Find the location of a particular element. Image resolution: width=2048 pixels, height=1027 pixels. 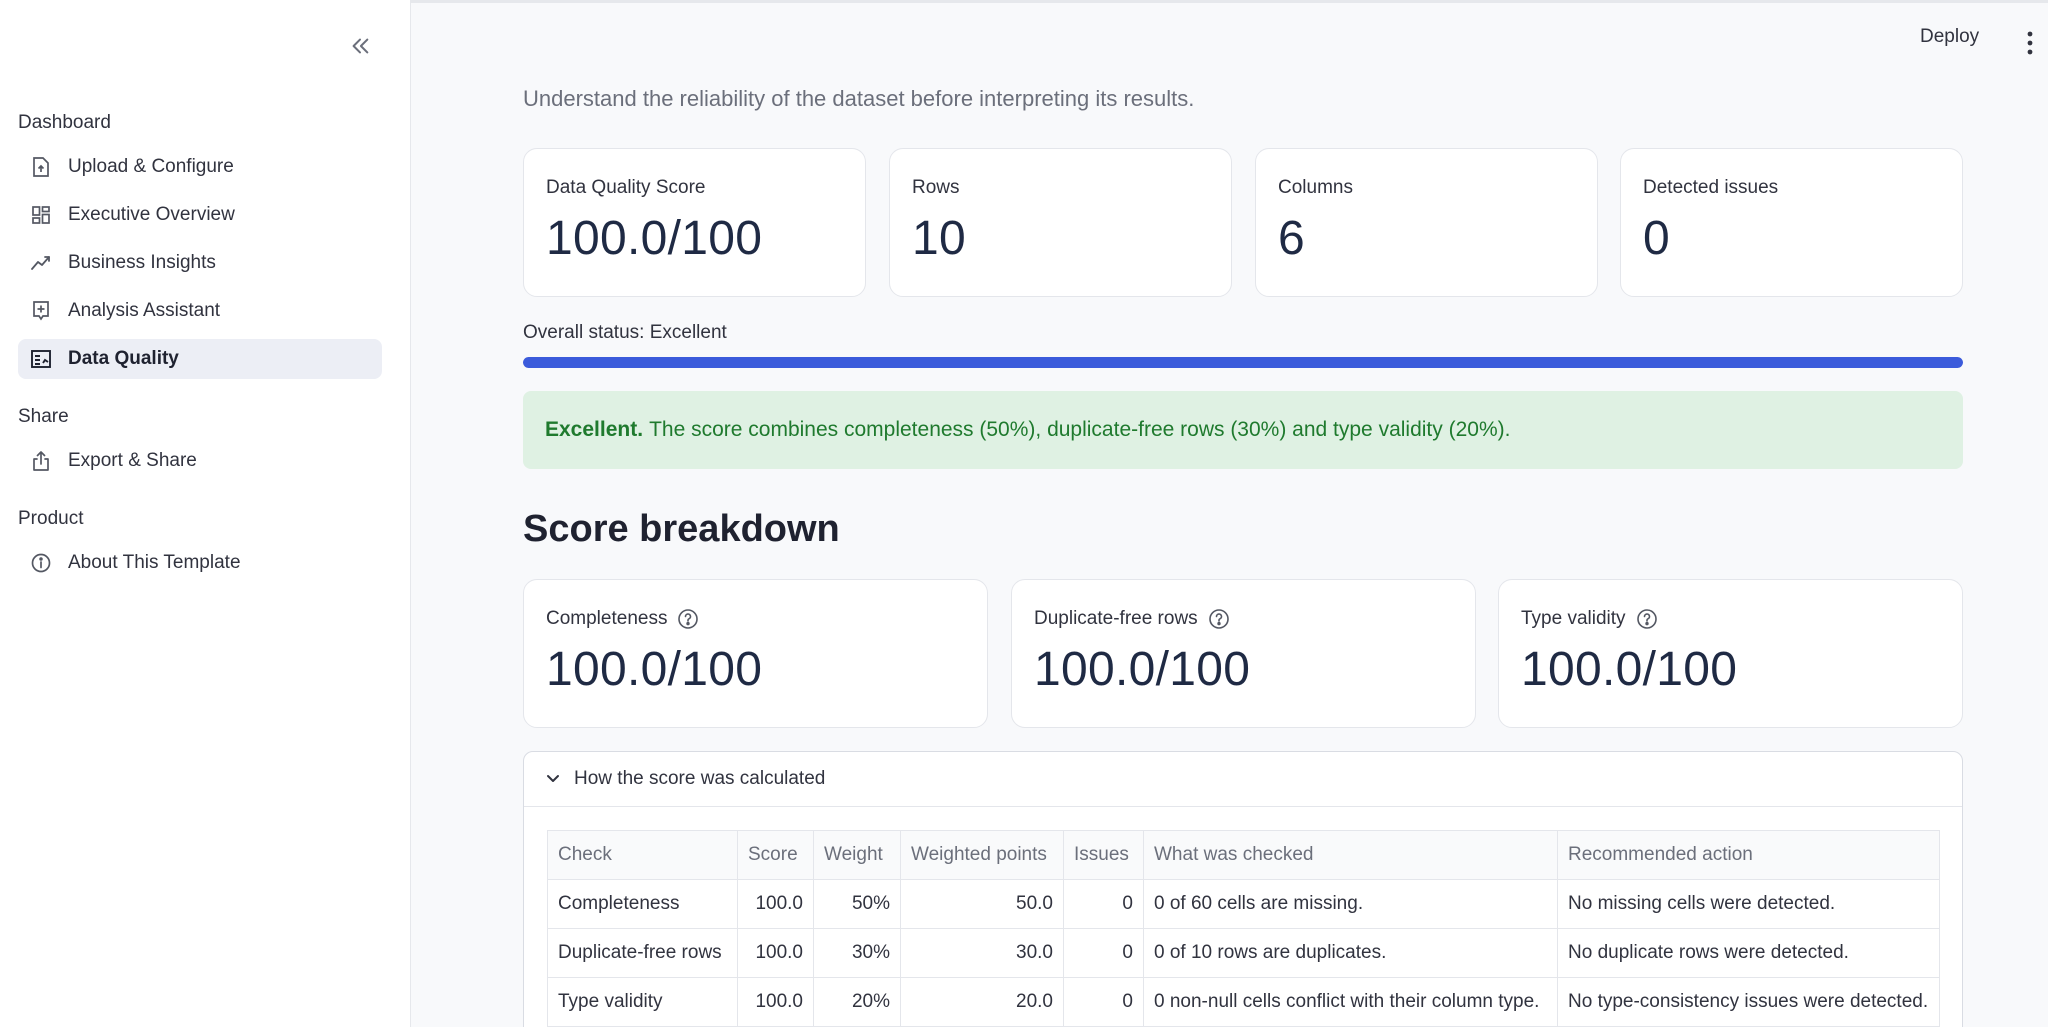

sidebar-item-label: Executive Overview is located at coordinates (151, 214).